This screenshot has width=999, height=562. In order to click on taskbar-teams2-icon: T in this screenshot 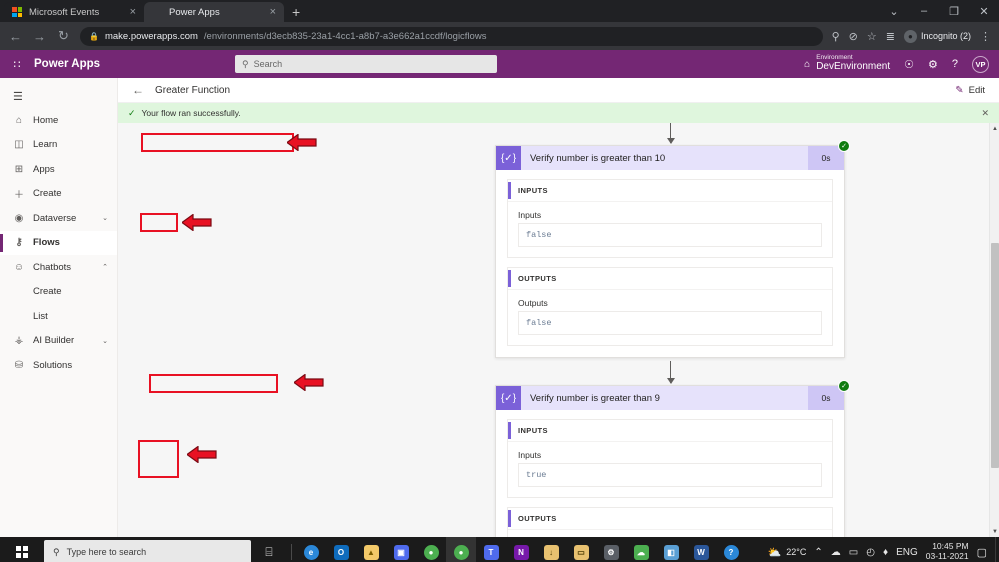, I will do `click(491, 549)`.